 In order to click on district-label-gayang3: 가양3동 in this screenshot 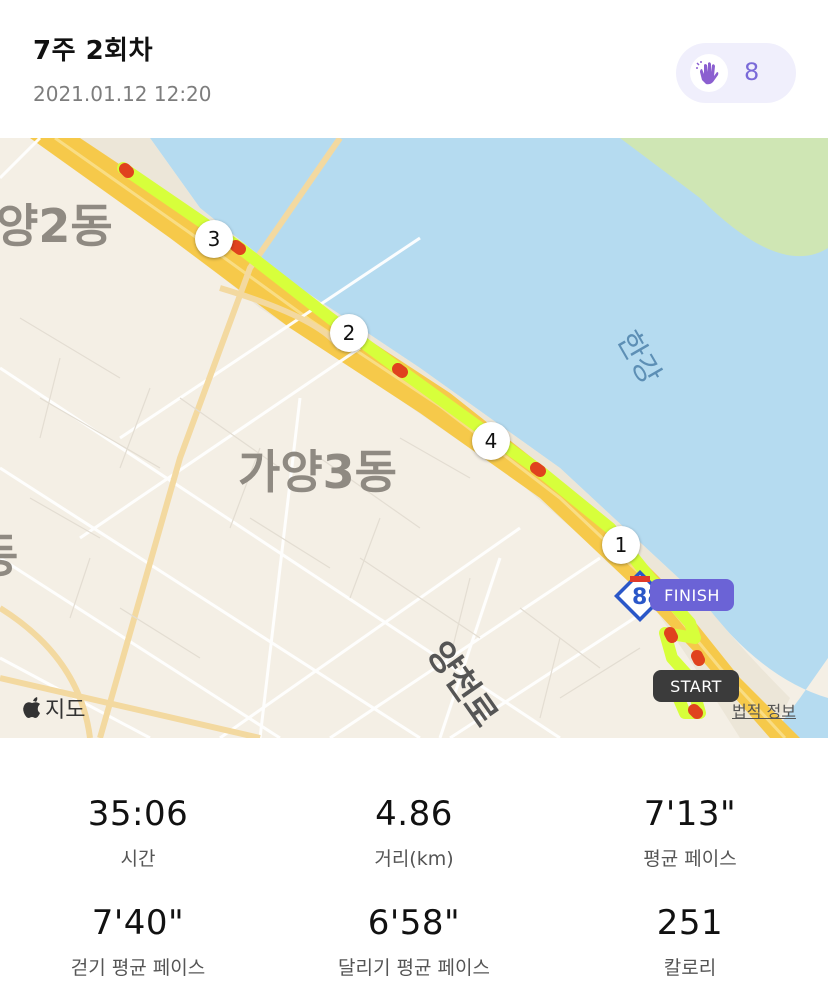, I will do `click(317, 472)`.